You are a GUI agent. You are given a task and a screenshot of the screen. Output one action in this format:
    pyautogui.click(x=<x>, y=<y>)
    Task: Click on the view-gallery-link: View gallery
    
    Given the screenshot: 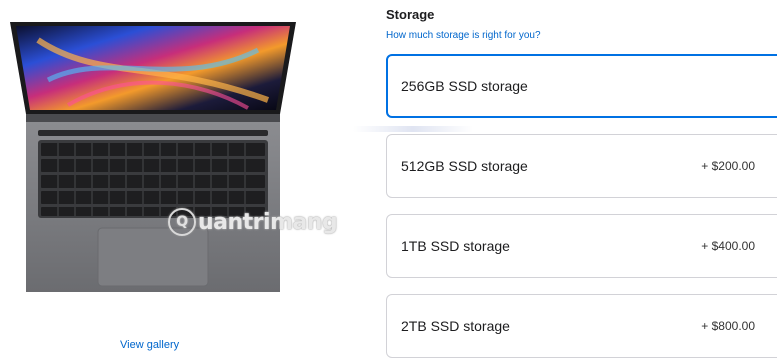 What is the action you would take?
    pyautogui.click(x=149, y=345)
    